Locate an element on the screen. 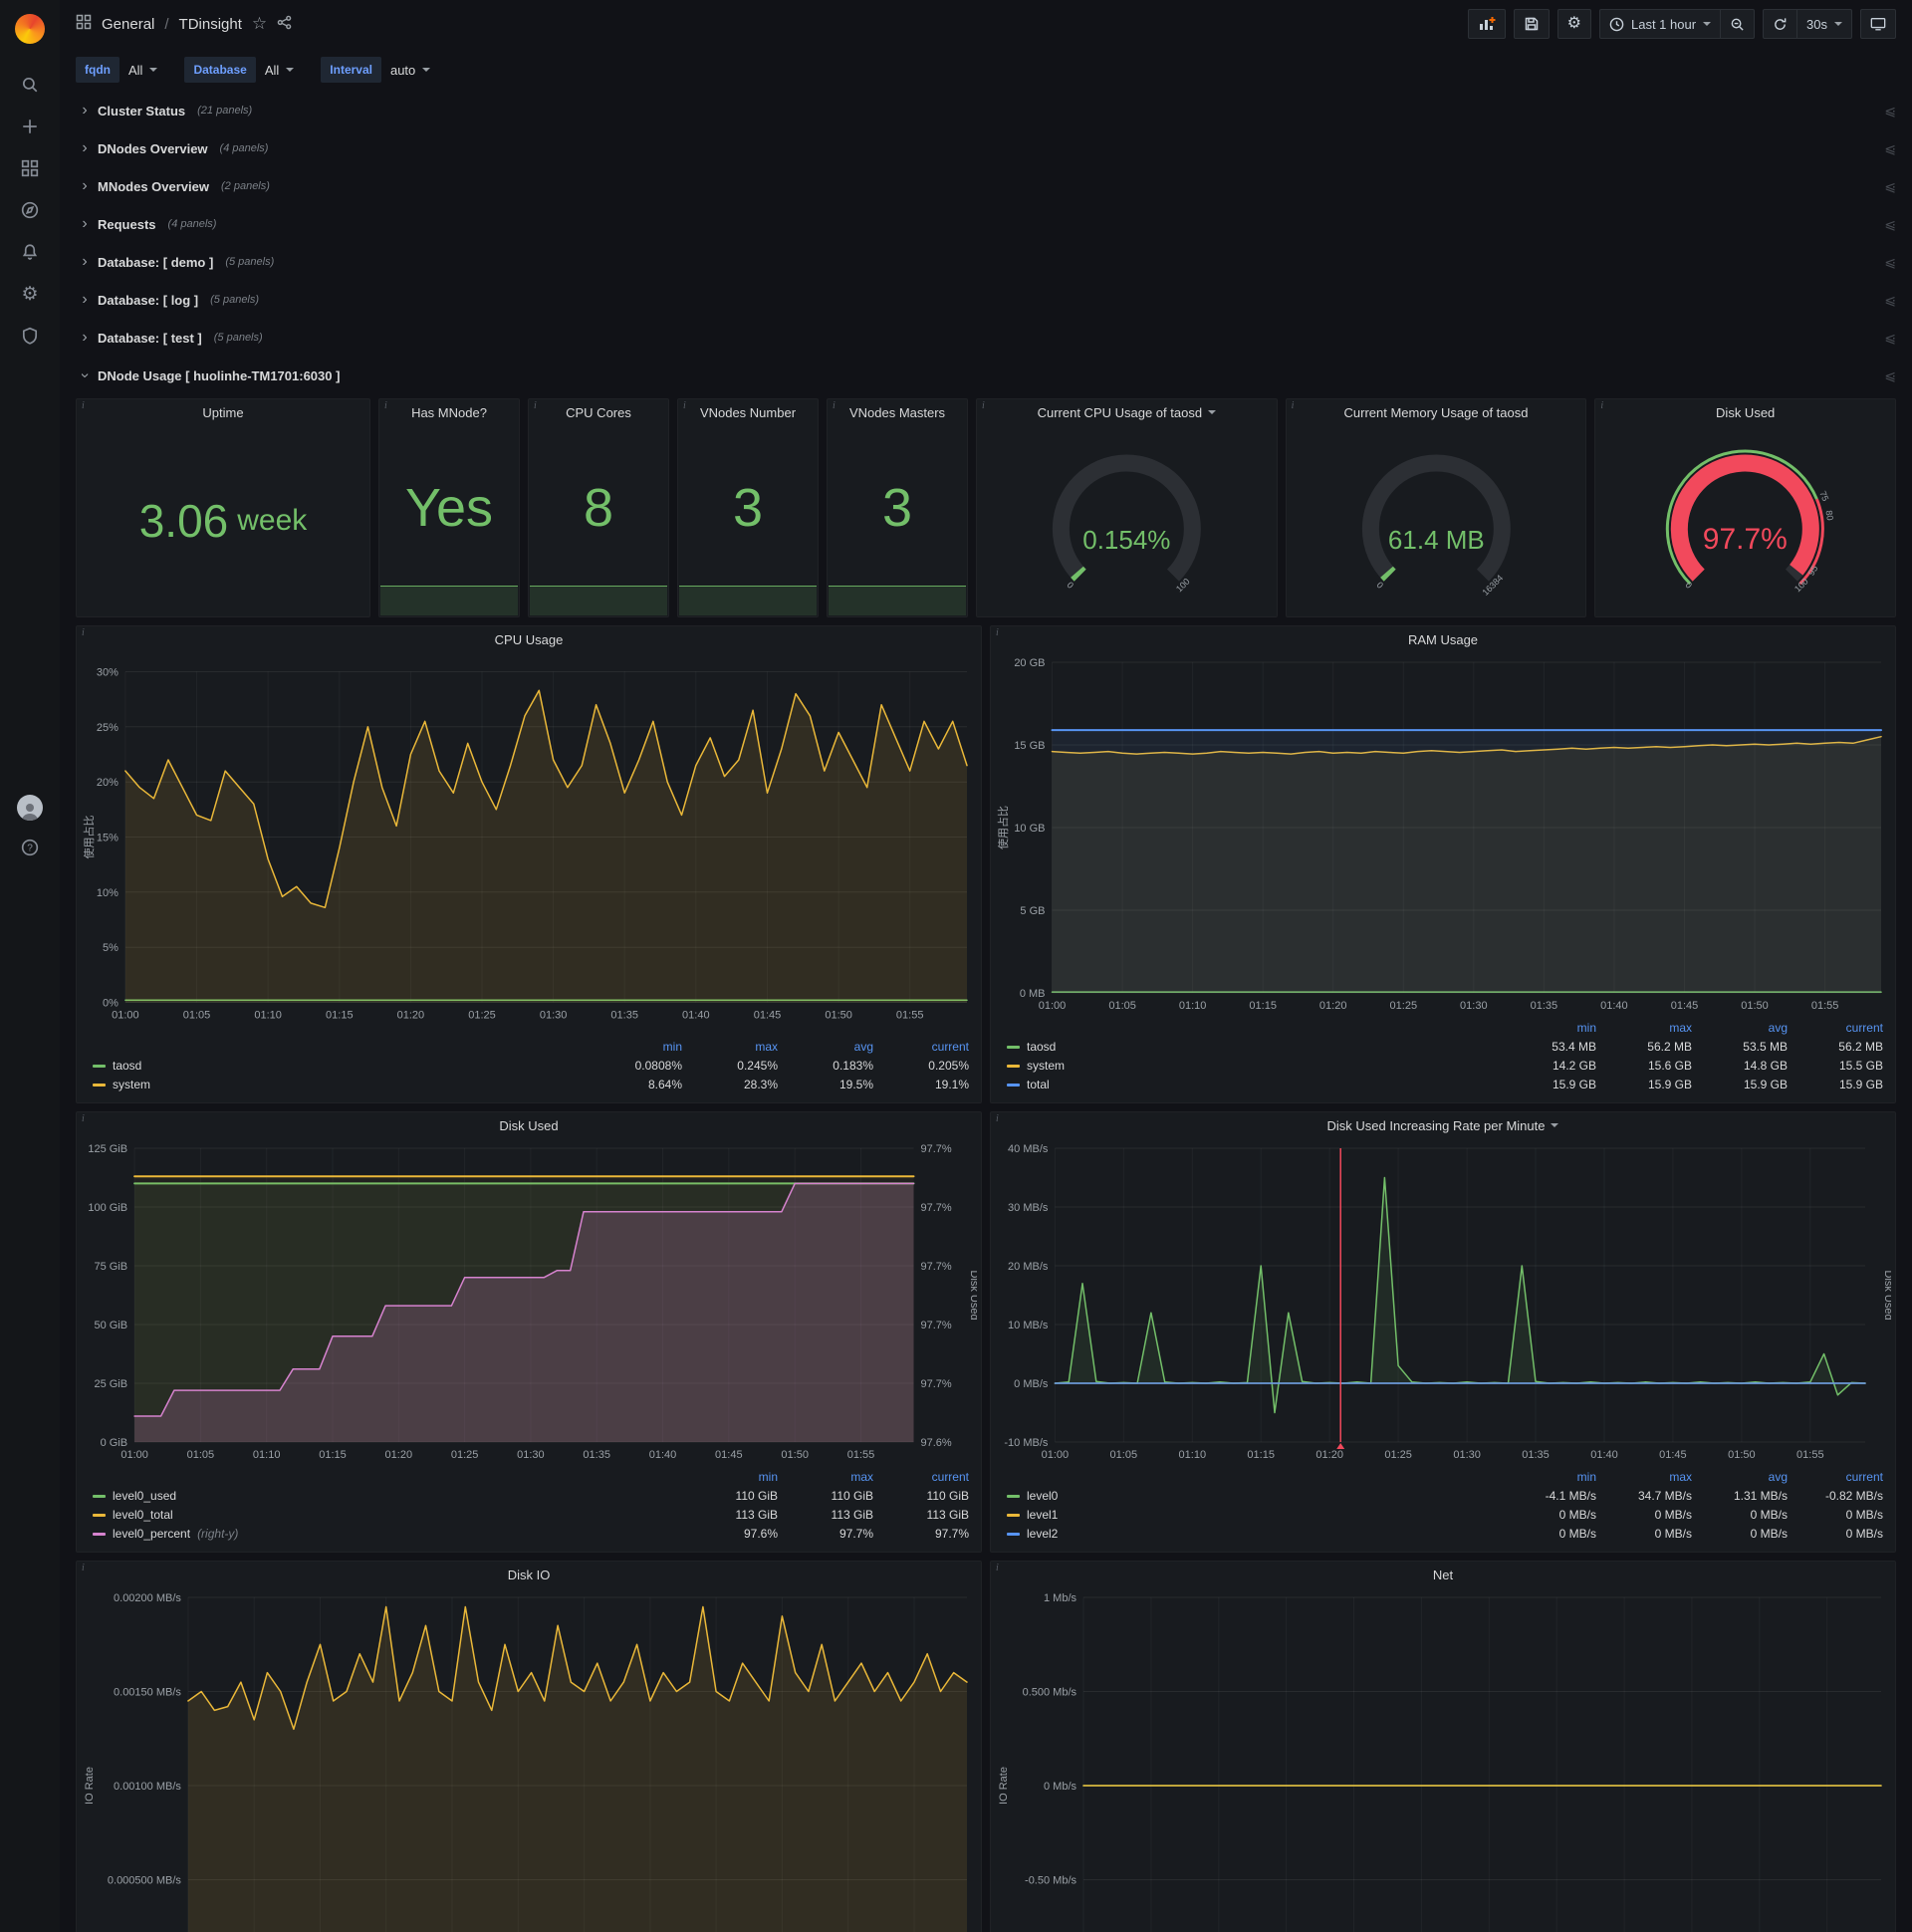  panel-title: Net is located at coordinates (1443, 1574).